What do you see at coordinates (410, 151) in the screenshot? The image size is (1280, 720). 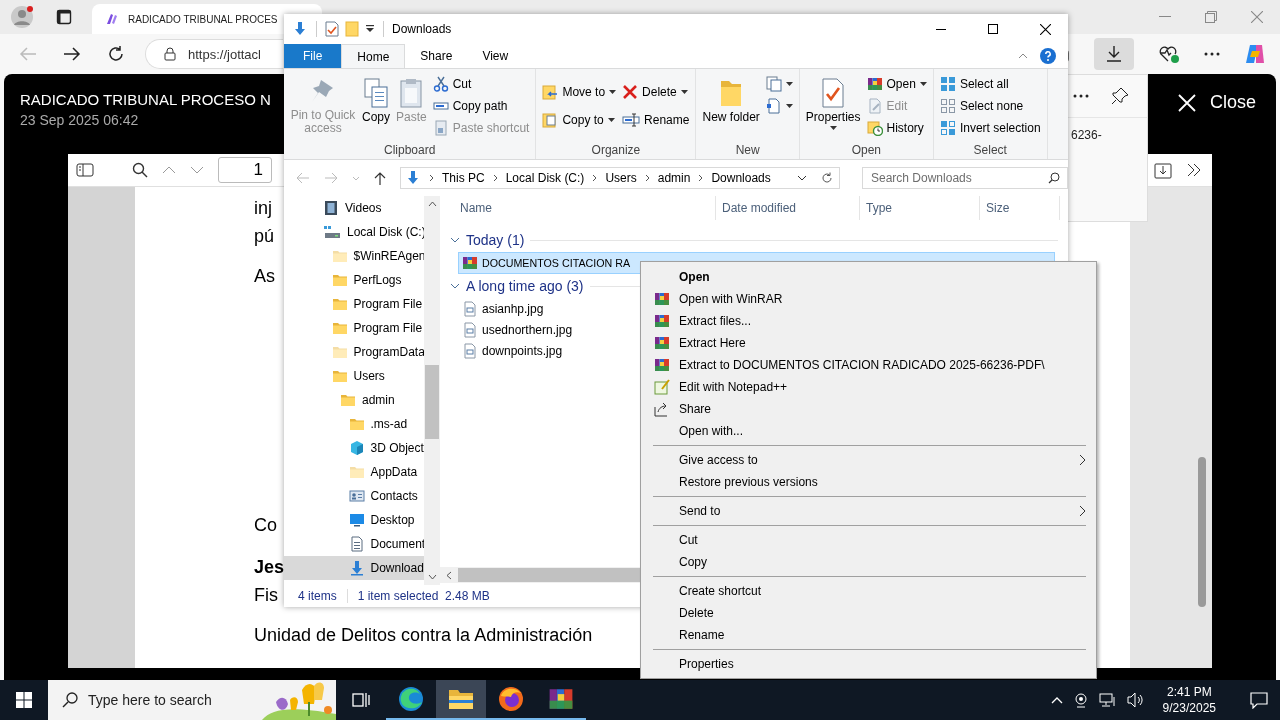 I see `ribbon-group-label: Clipboard` at bounding box center [410, 151].